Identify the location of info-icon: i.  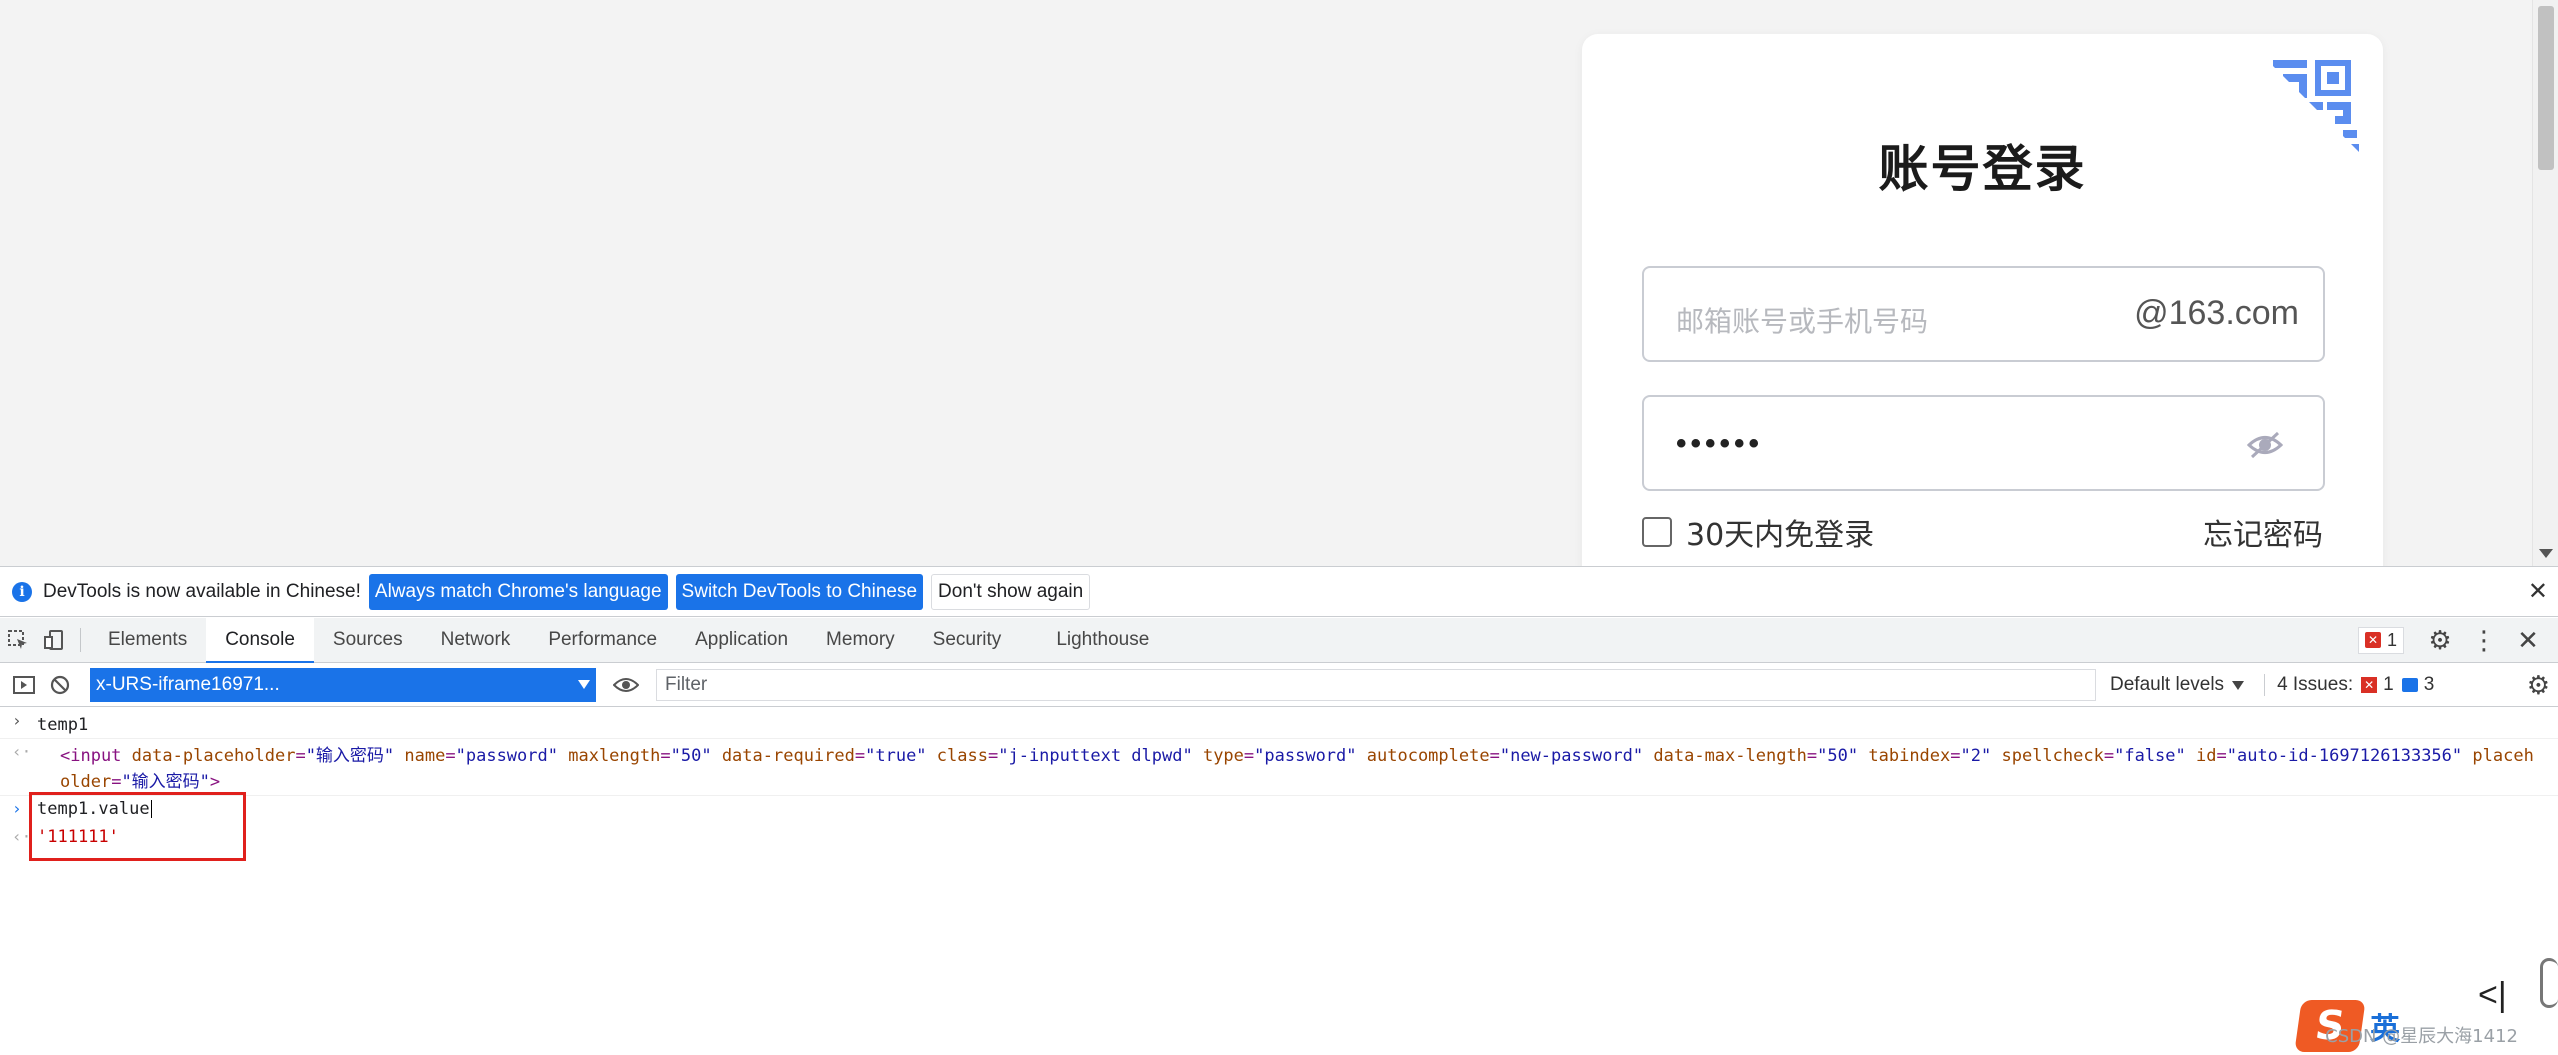
(22, 591).